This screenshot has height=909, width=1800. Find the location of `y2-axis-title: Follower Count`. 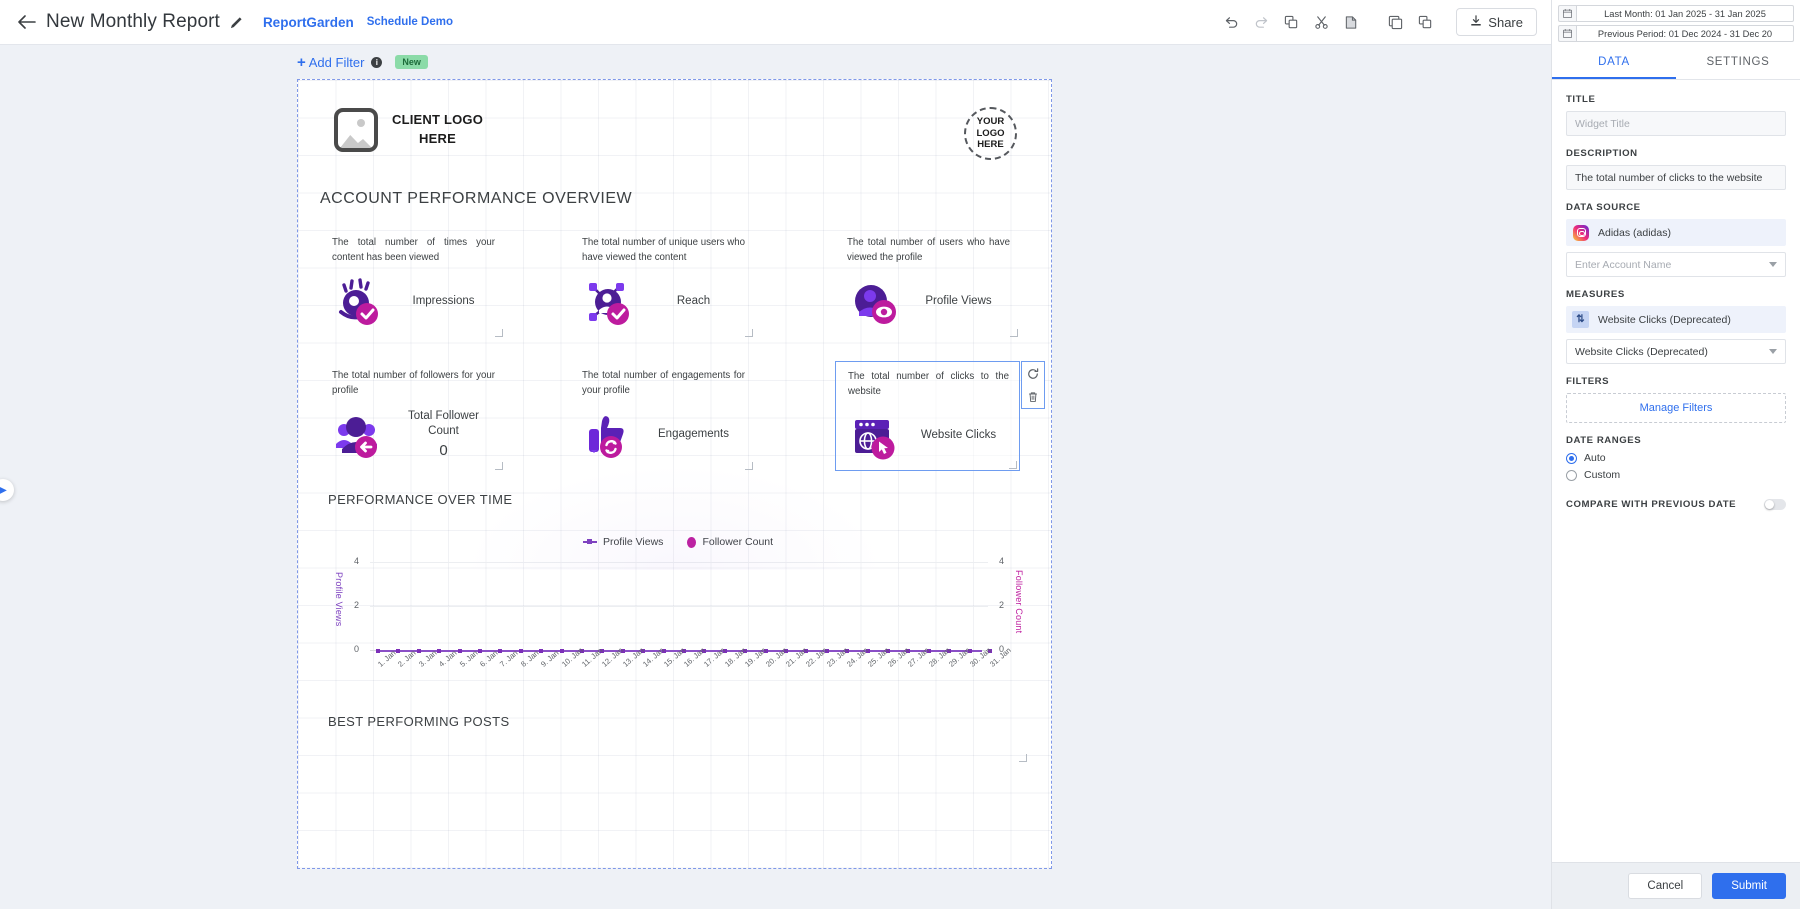

y2-axis-title: Follower Count is located at coordinates (1019, 602).